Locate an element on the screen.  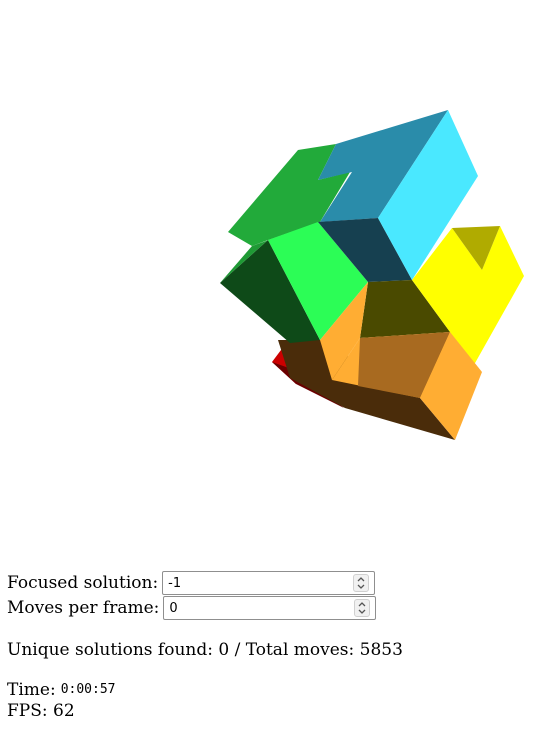
focused-solution-input-box is located at coordinates (269, 583).